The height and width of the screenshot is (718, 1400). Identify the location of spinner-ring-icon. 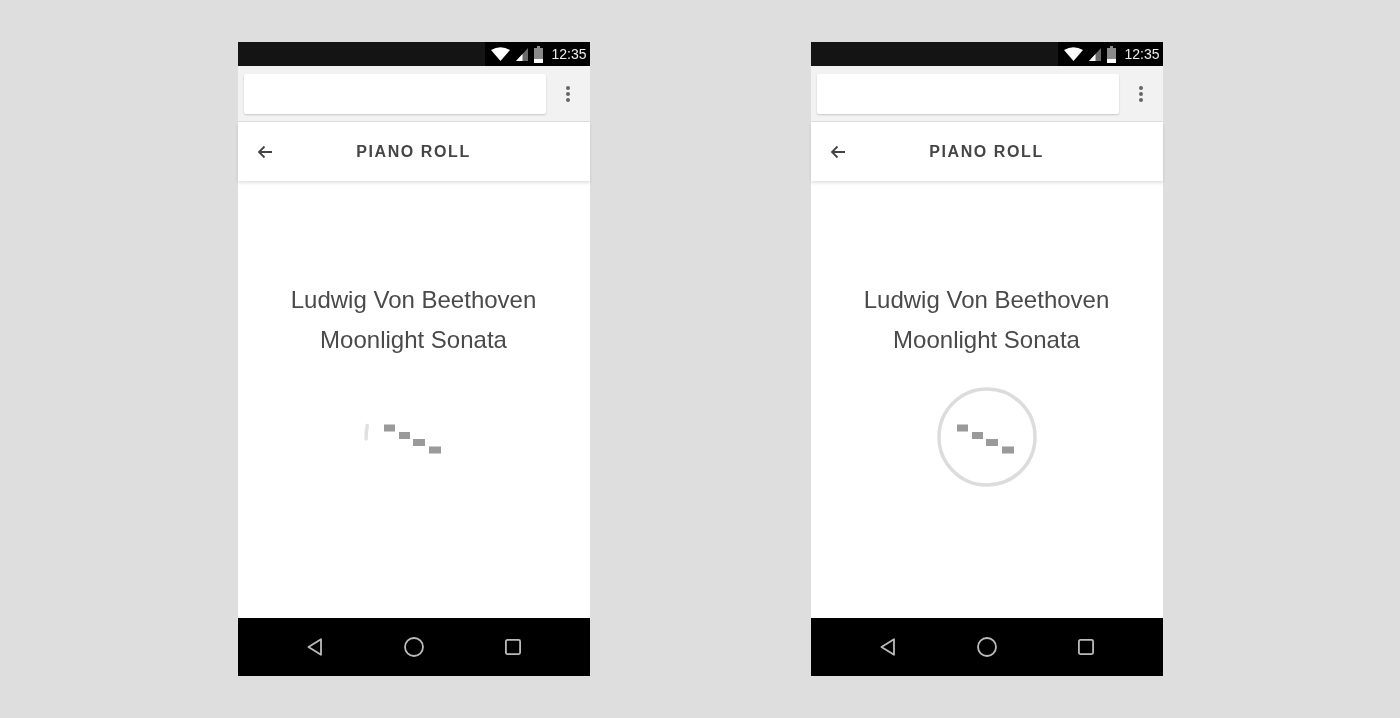
(986, 437).